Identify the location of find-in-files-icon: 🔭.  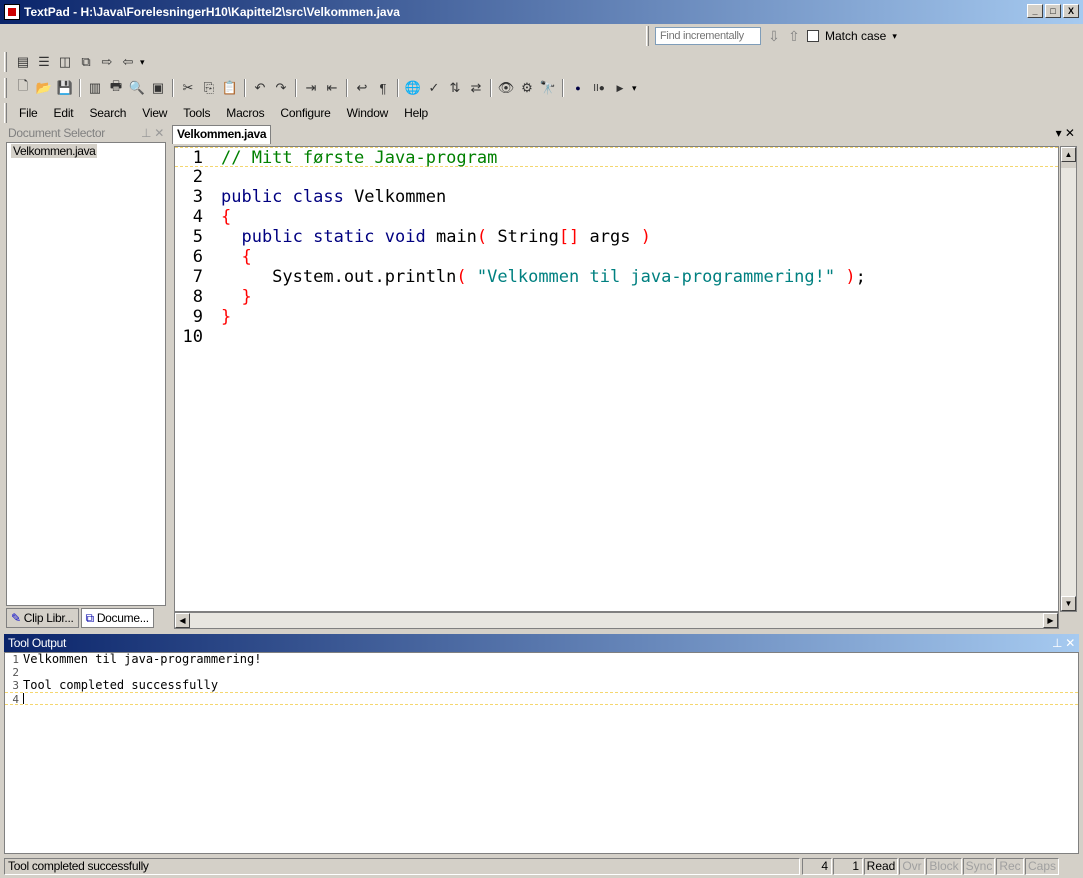
(548, 88).